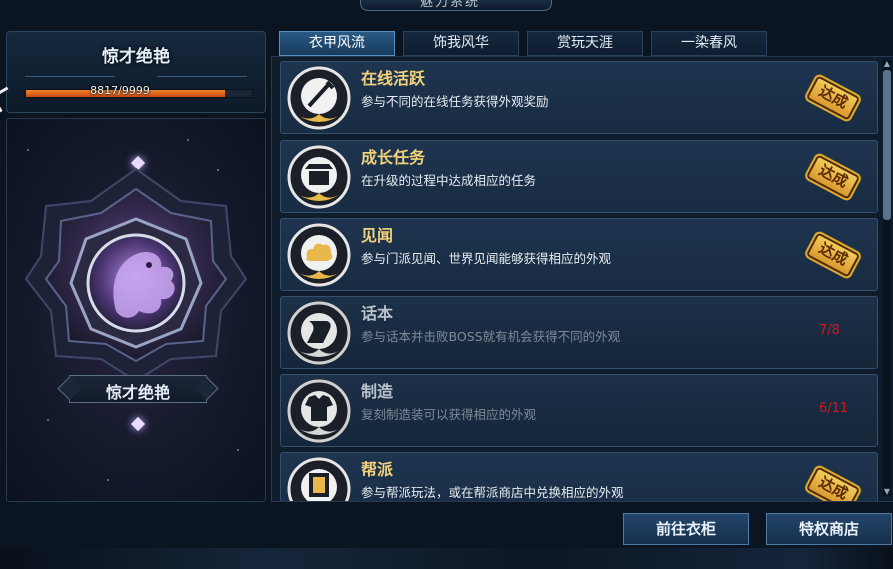 Image resolution: width=893 pixels, height=569 pixels. I want to click on tab-costume: 衣甲风流, so click(337, 43).